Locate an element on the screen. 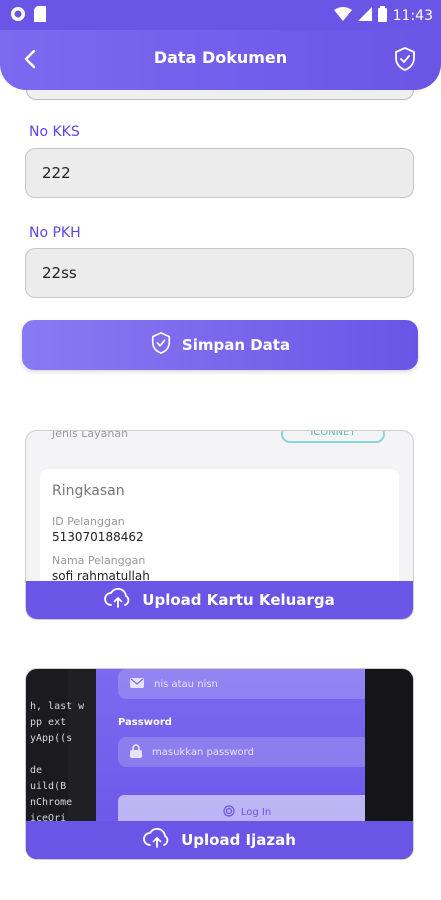 The height and width of the screenshot is (900, 441). save-button-label: Simpan Data is located at coordinates (236, 345).